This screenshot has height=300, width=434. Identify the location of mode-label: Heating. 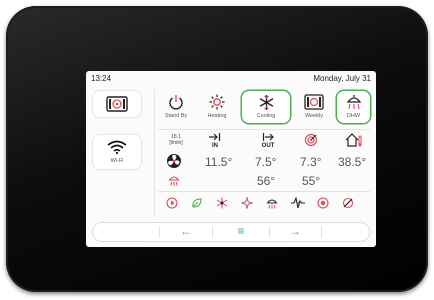
(217, 116).